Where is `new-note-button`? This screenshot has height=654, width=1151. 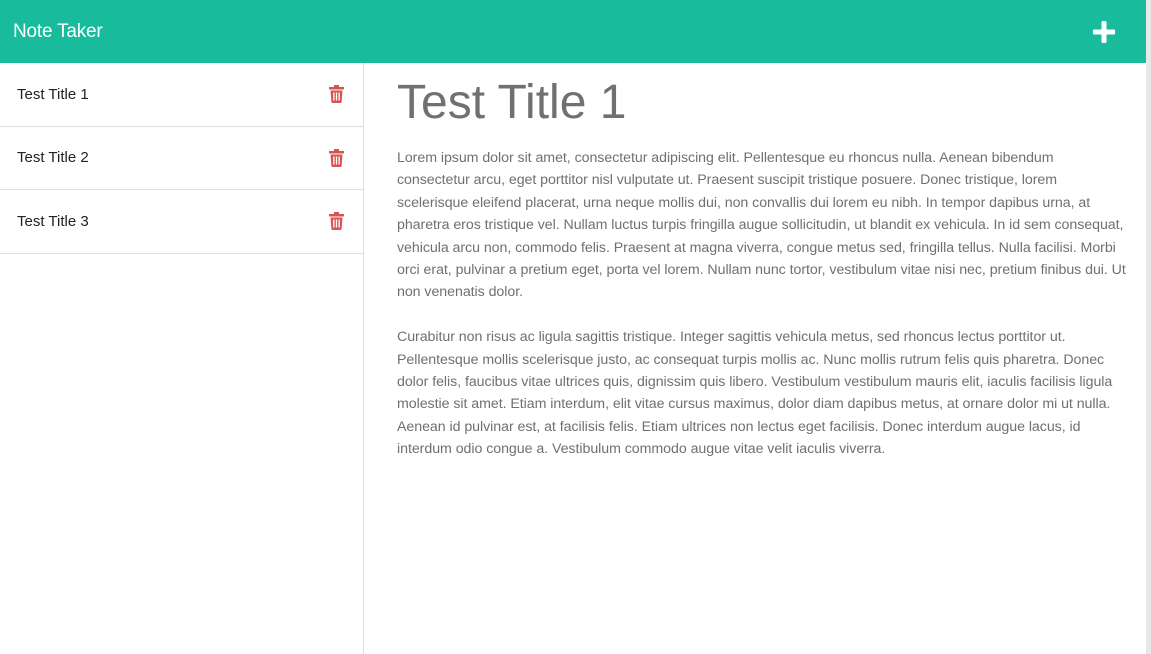
new-note-button is located at coordinates (1104, 32).